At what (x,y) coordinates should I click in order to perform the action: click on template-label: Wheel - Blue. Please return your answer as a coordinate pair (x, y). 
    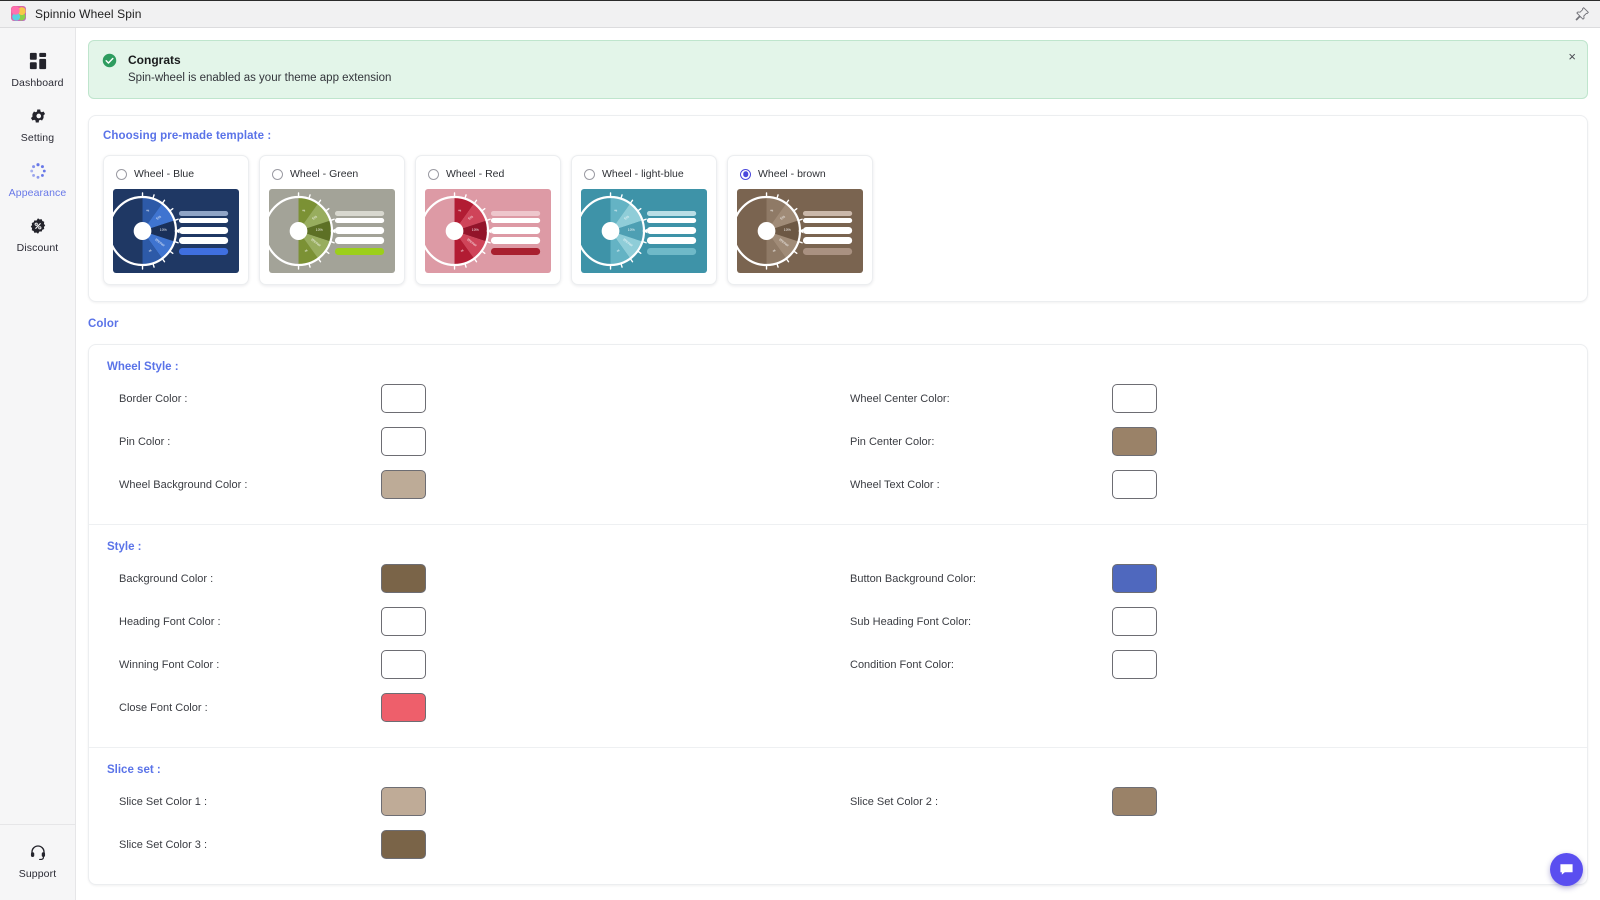
    Looking at the image, I should click on (164, 174).